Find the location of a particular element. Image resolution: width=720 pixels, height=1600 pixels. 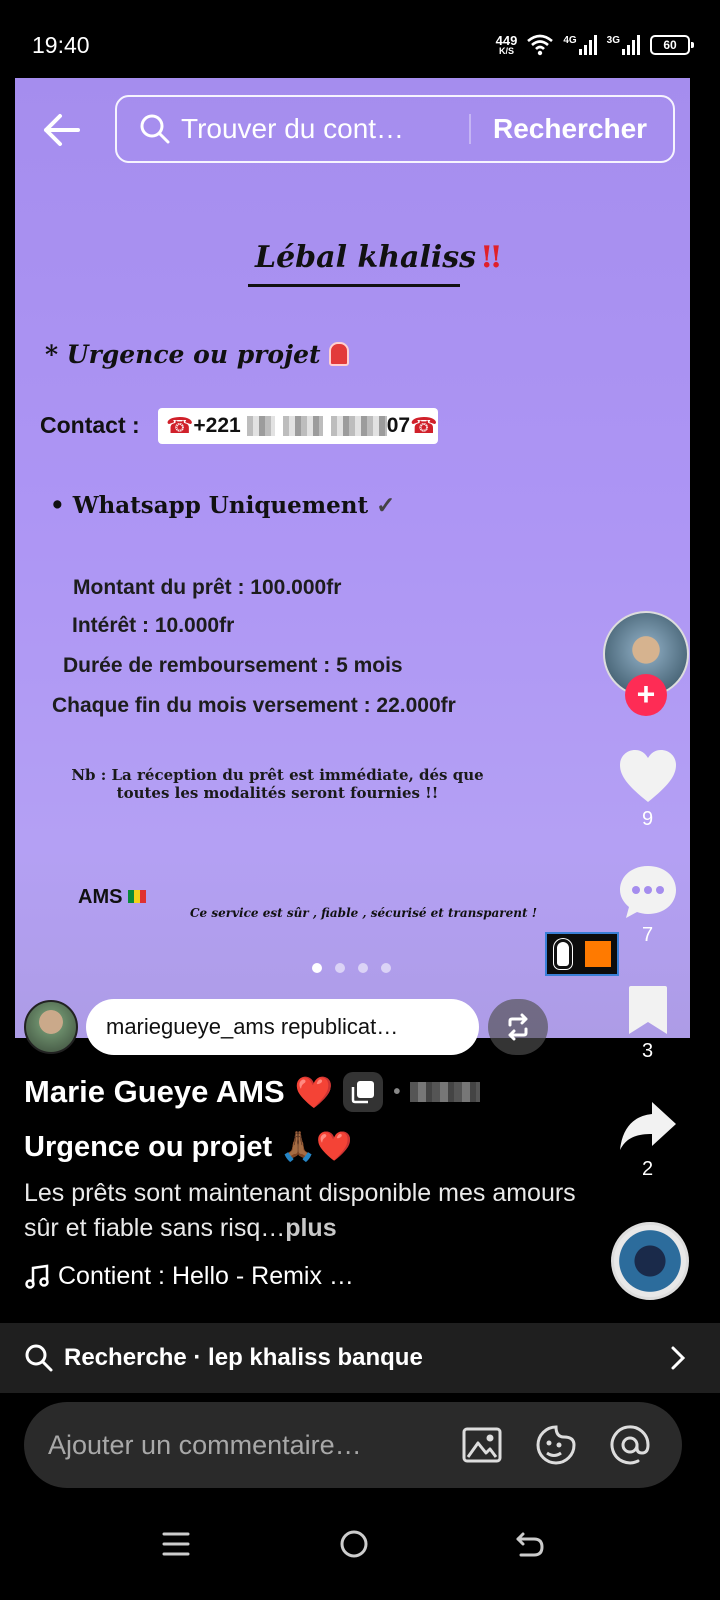

signal-4g: 4G is located at coordinates (580, 45).